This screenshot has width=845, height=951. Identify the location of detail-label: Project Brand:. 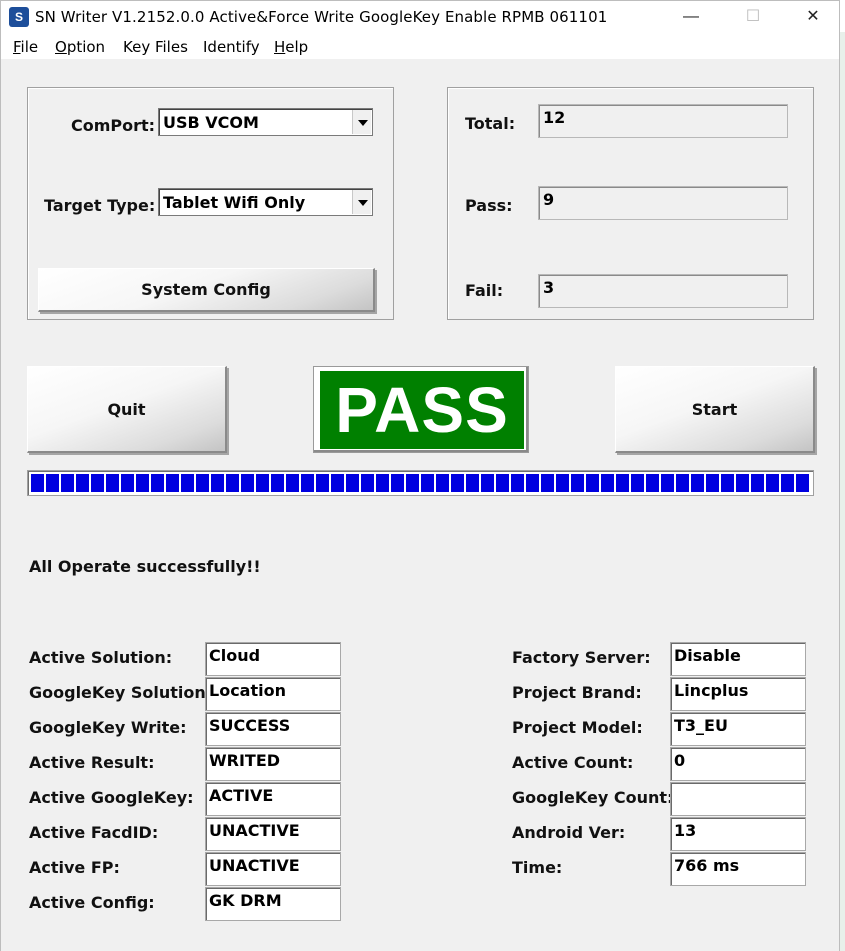
(577, 692).